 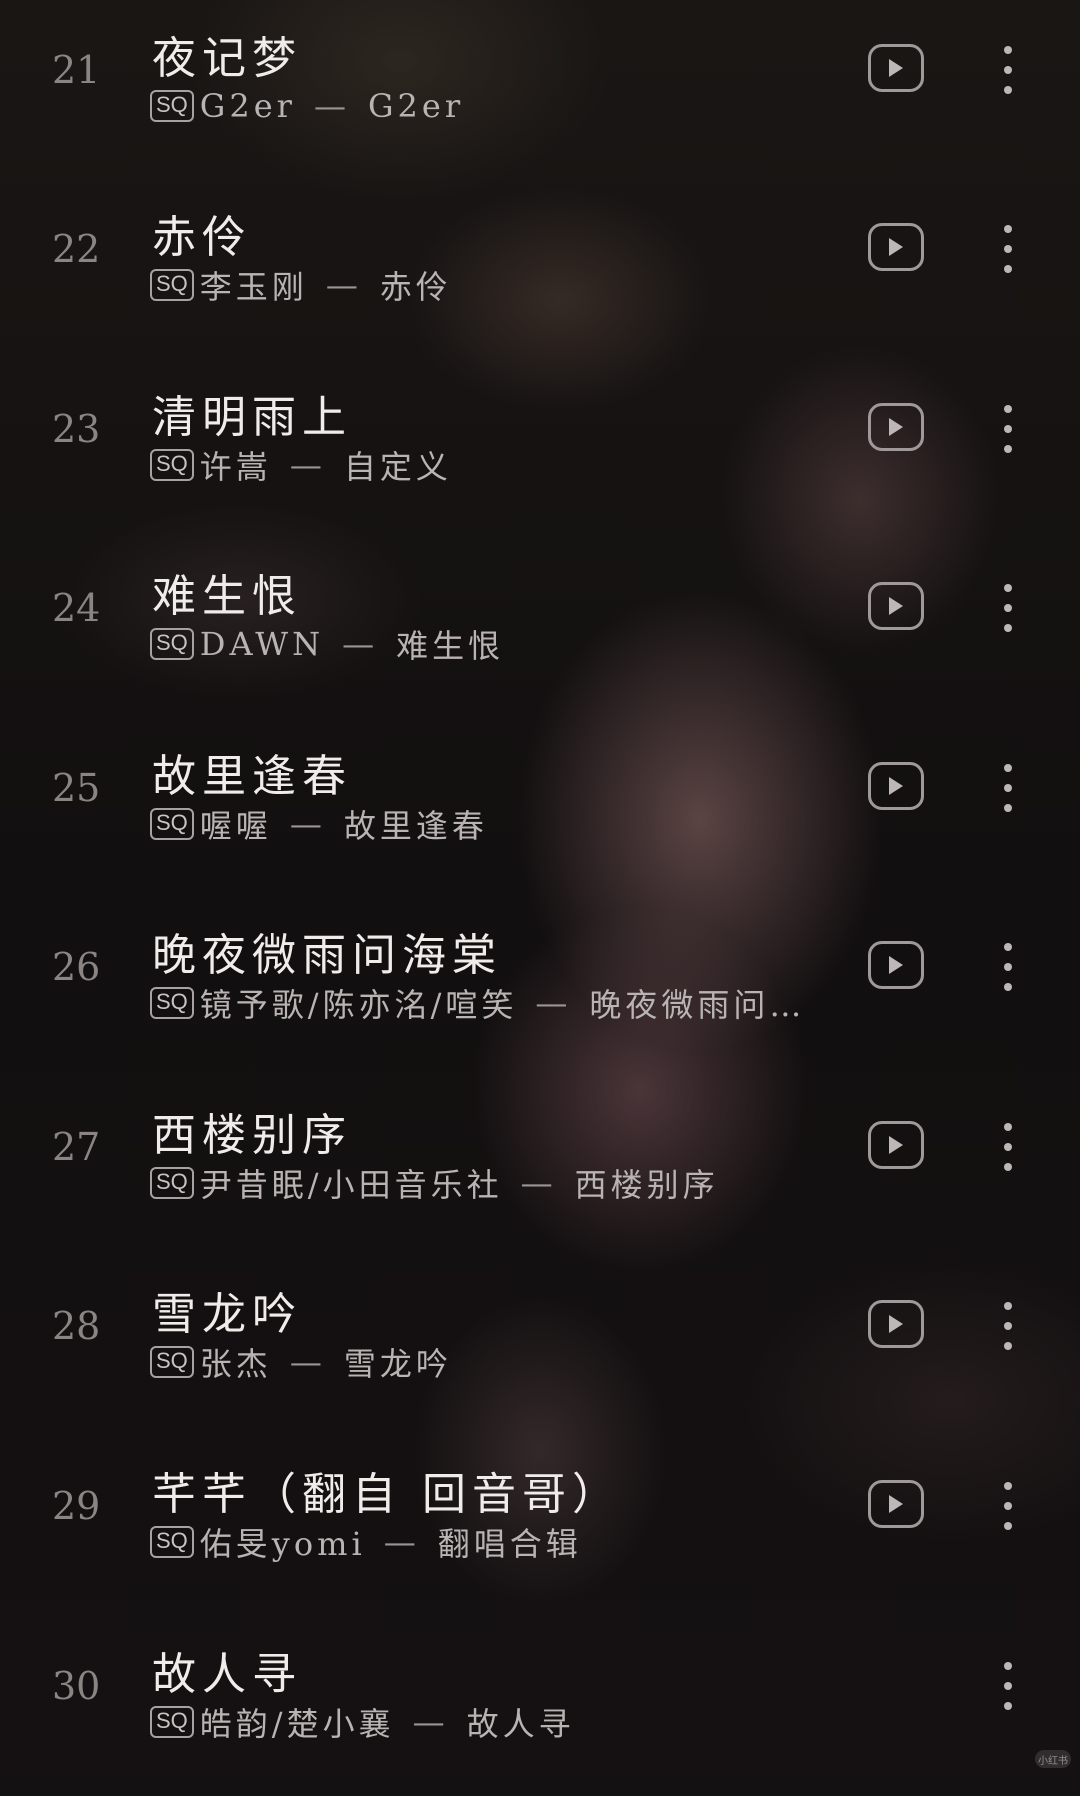 I want to click on song-meta: SQ DAWN — 难生恨, so click(x=327, y=644).